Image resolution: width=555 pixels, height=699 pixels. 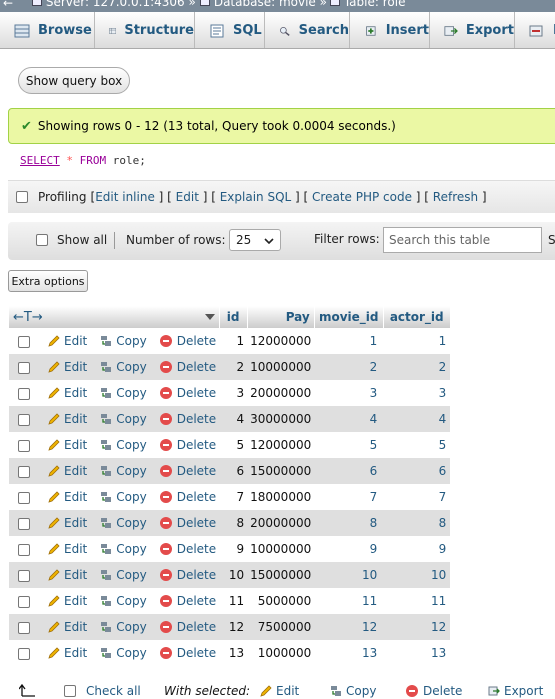 What do you see at coordinates (256, 197) in the screenshot?
I see `explain-sql-link: Explain SQL` at bounding box center [256, 197].